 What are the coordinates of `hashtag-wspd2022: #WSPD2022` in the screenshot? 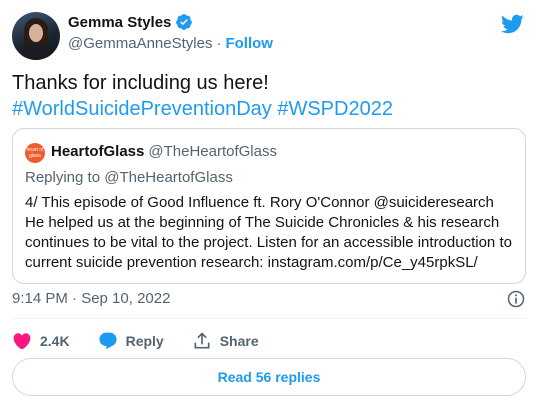 It's located at (335, 109).